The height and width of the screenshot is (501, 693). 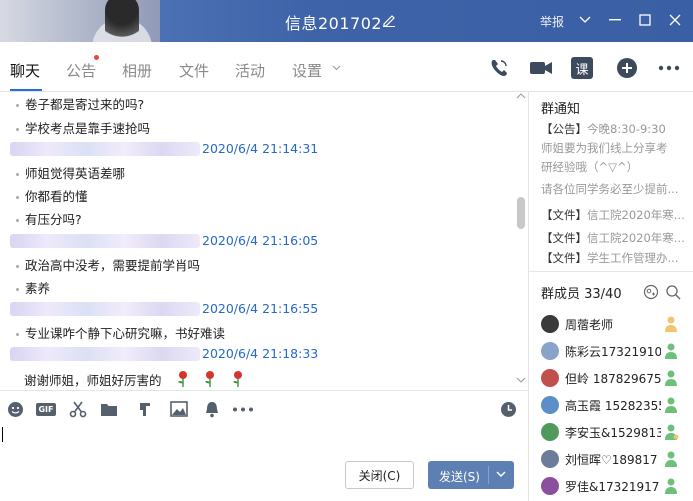 What do you see at coordinates (260, 353) in the screenshot?
I see `message-timestamp: 2020/6/4 21:18:33` at bounding box center [260, 353].